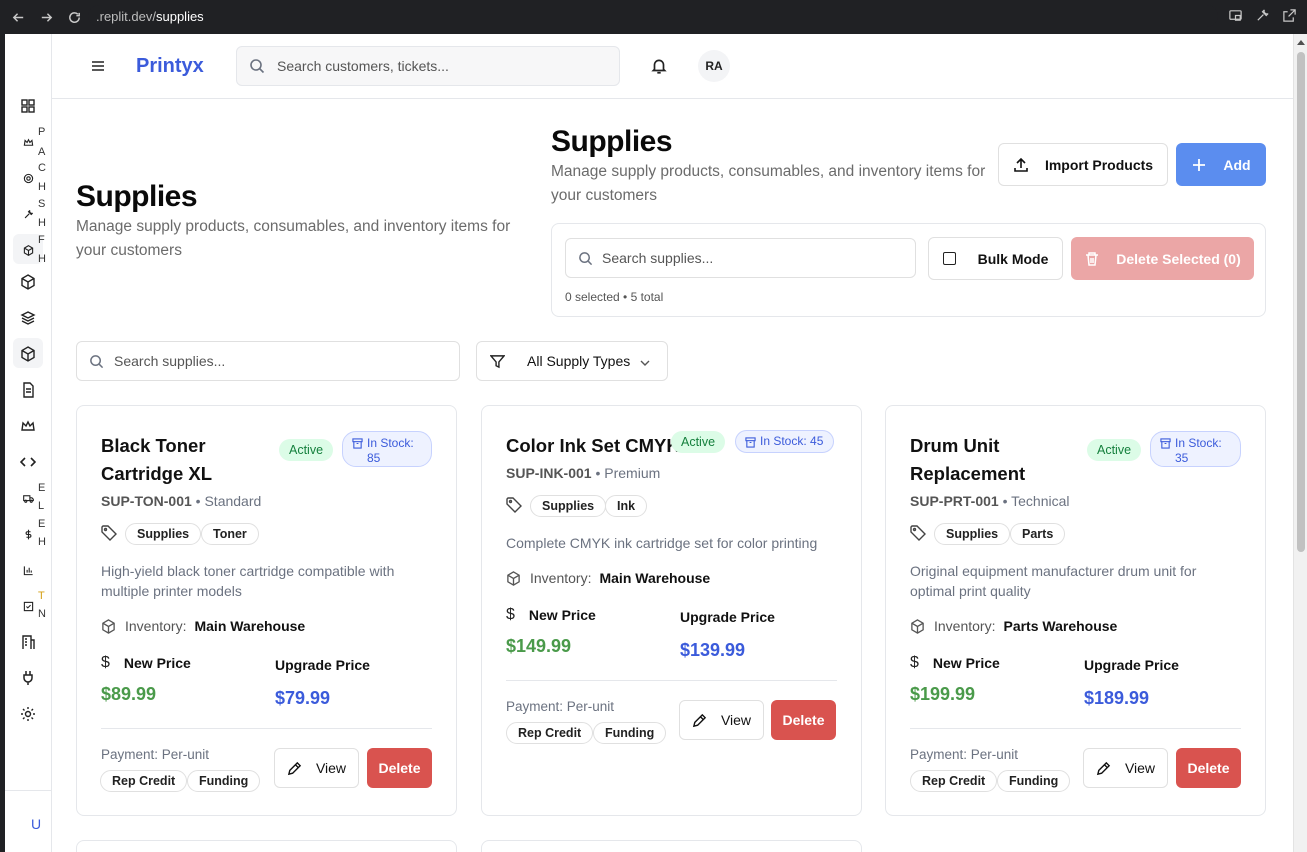  I want to click on delete-selected-label: Delete Selected (0), so click(1178, 258).